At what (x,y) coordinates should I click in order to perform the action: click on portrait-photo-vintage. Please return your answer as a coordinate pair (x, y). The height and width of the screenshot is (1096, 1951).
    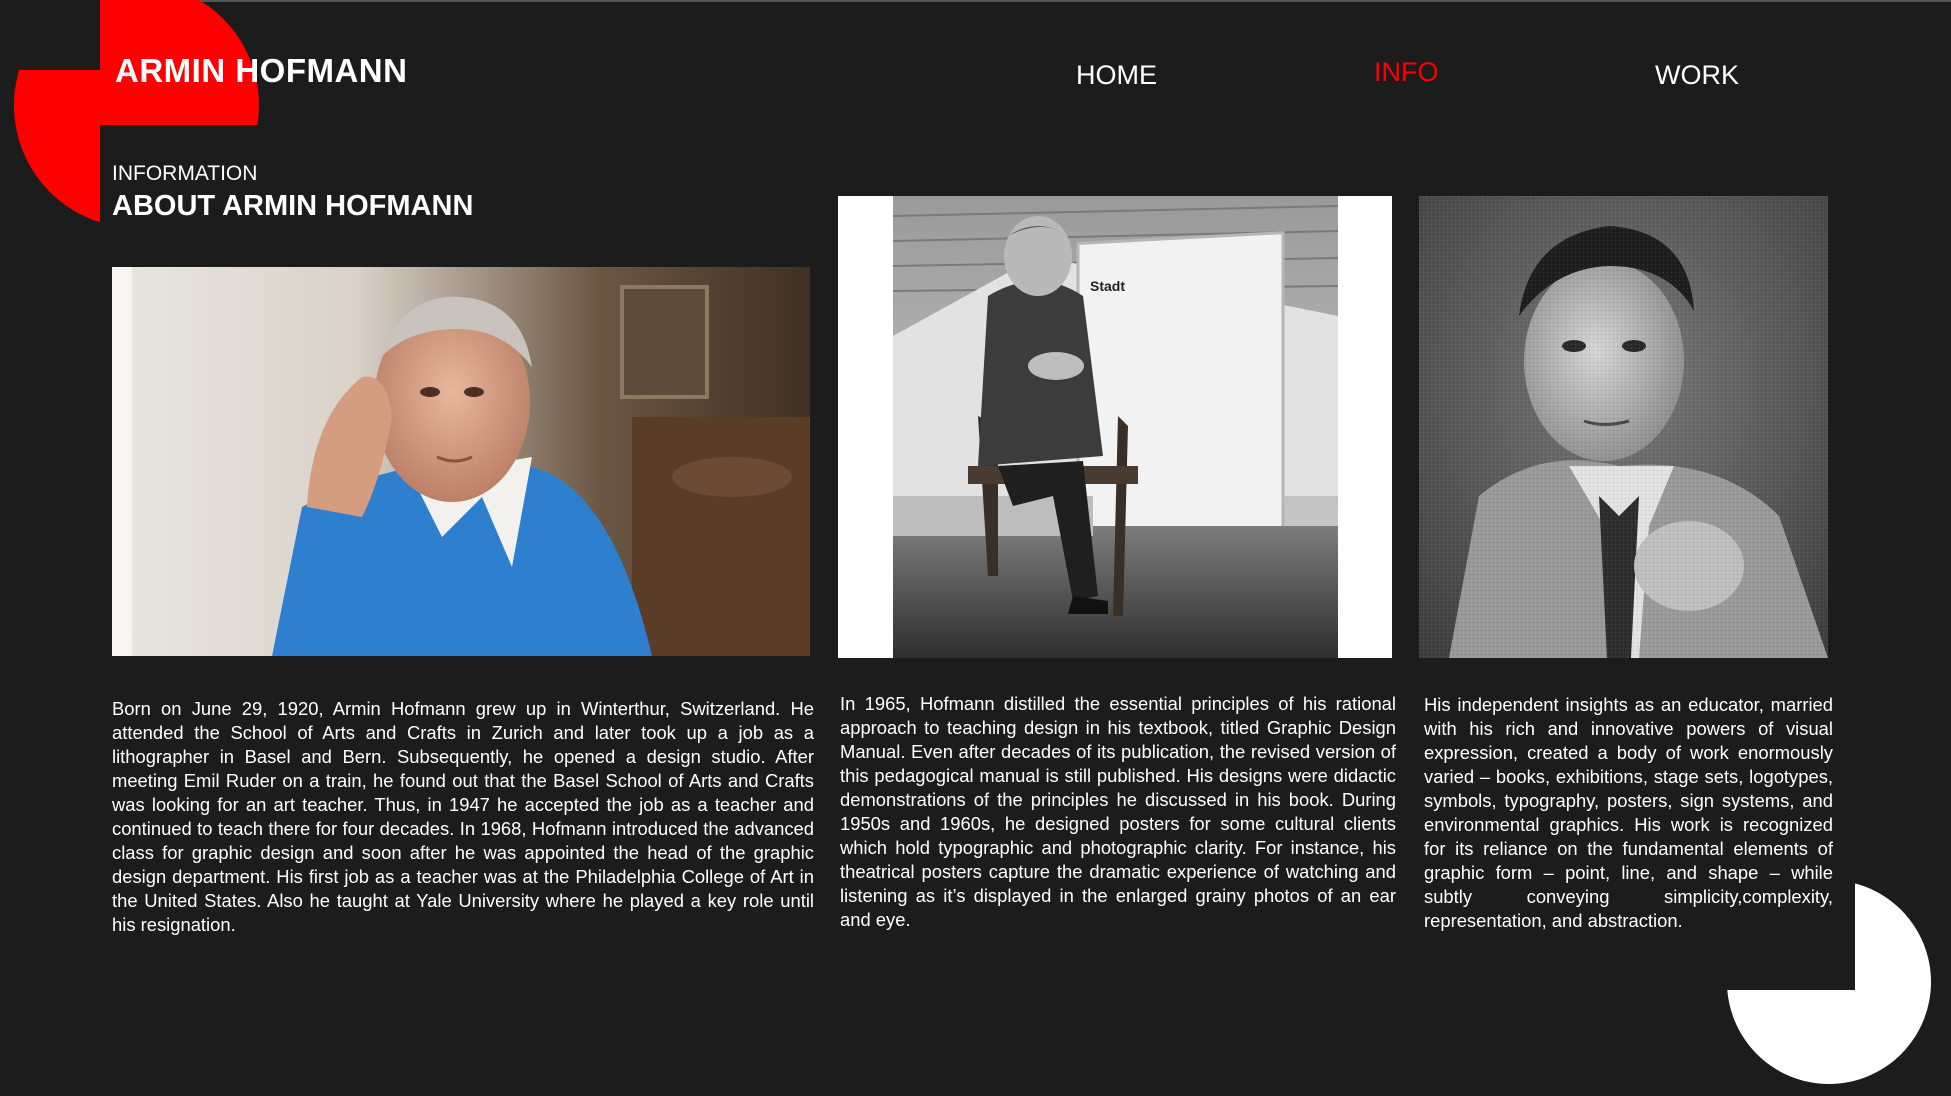
    Looking at the image, I should click on (1623, 427).